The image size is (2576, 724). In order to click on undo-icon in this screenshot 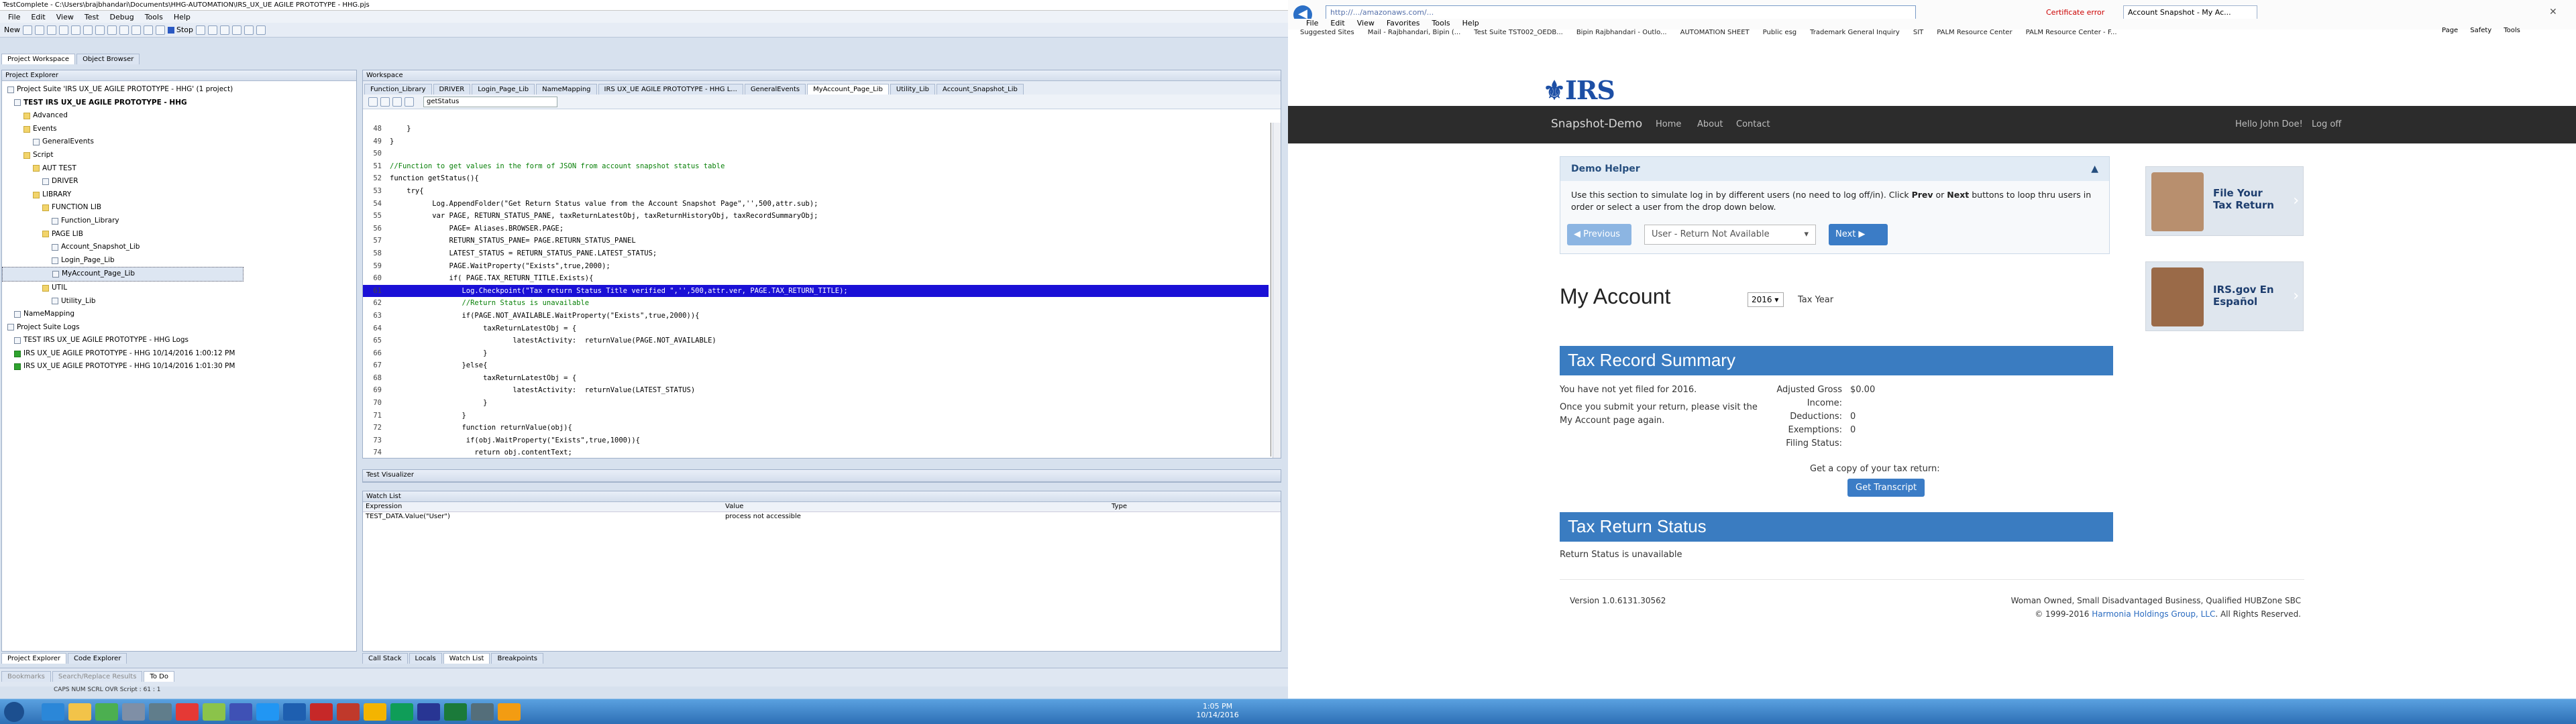, I will do `click(63, 30)`.